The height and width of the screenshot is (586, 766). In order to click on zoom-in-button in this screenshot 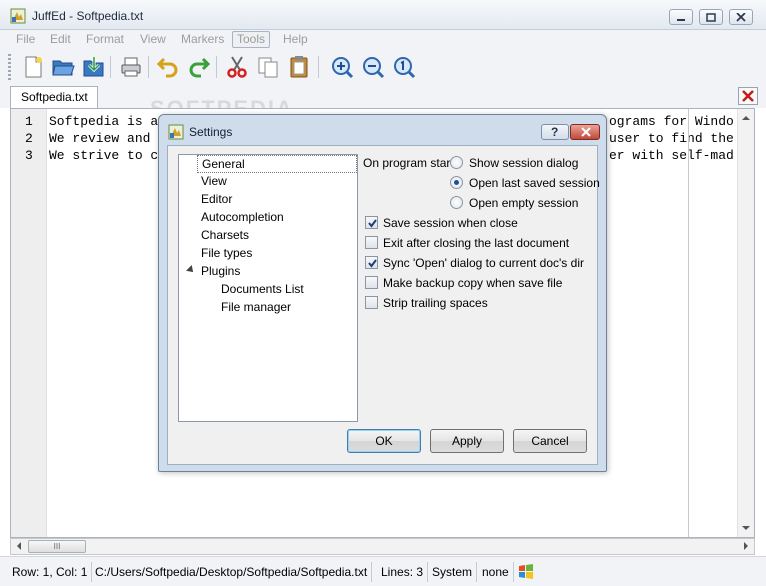, I will do `click(342, 67)`.